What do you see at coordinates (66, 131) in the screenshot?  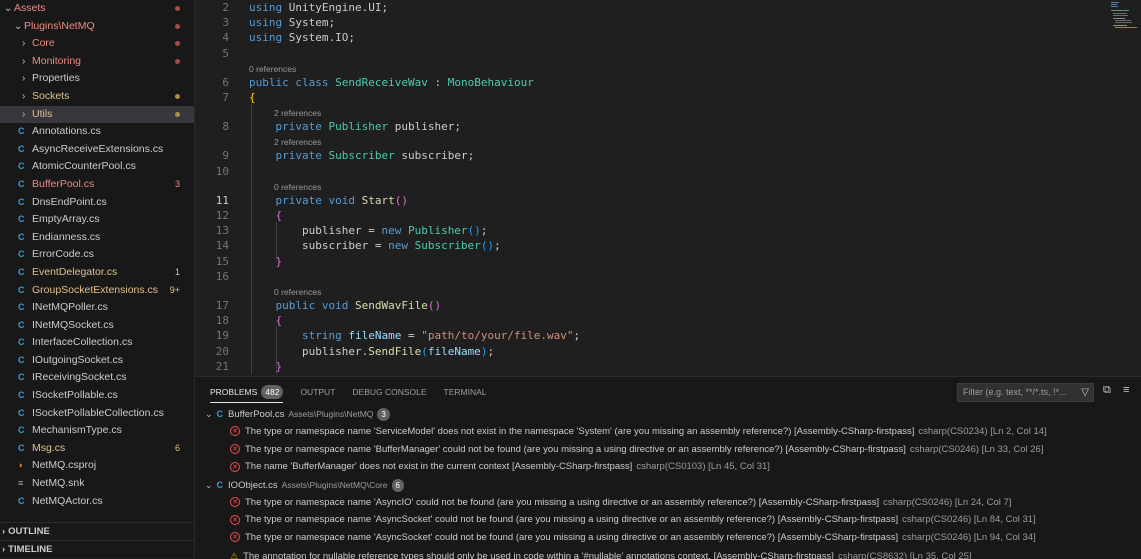 I see `tree-item-label: Annotations.cs` at bounding box center [66, 131].